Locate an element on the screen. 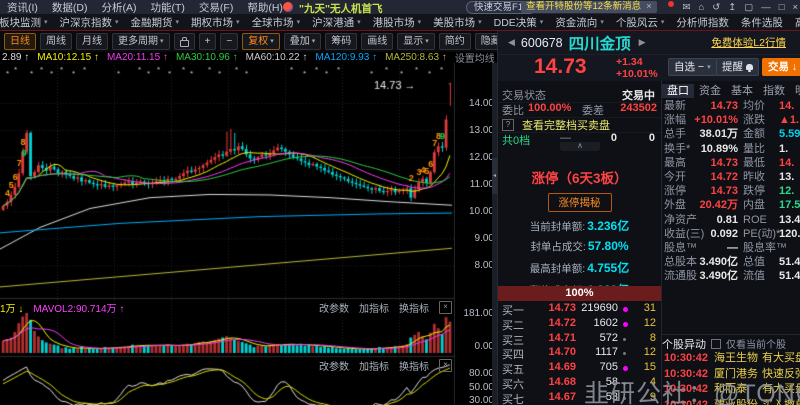 Image resolution: width=800 pixels, height=405 pixels. full-depth-link: 查看完整档买卖盘 is located at coordinates (566, 125).